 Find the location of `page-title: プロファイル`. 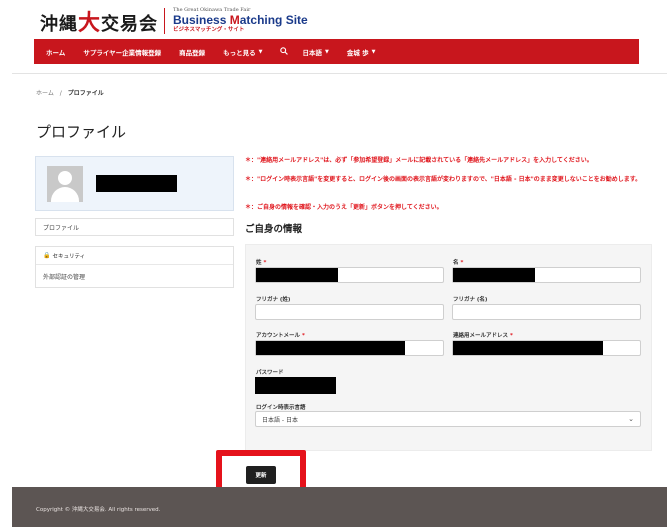

page-title: プロファイル is located at coordinates (81, 132).